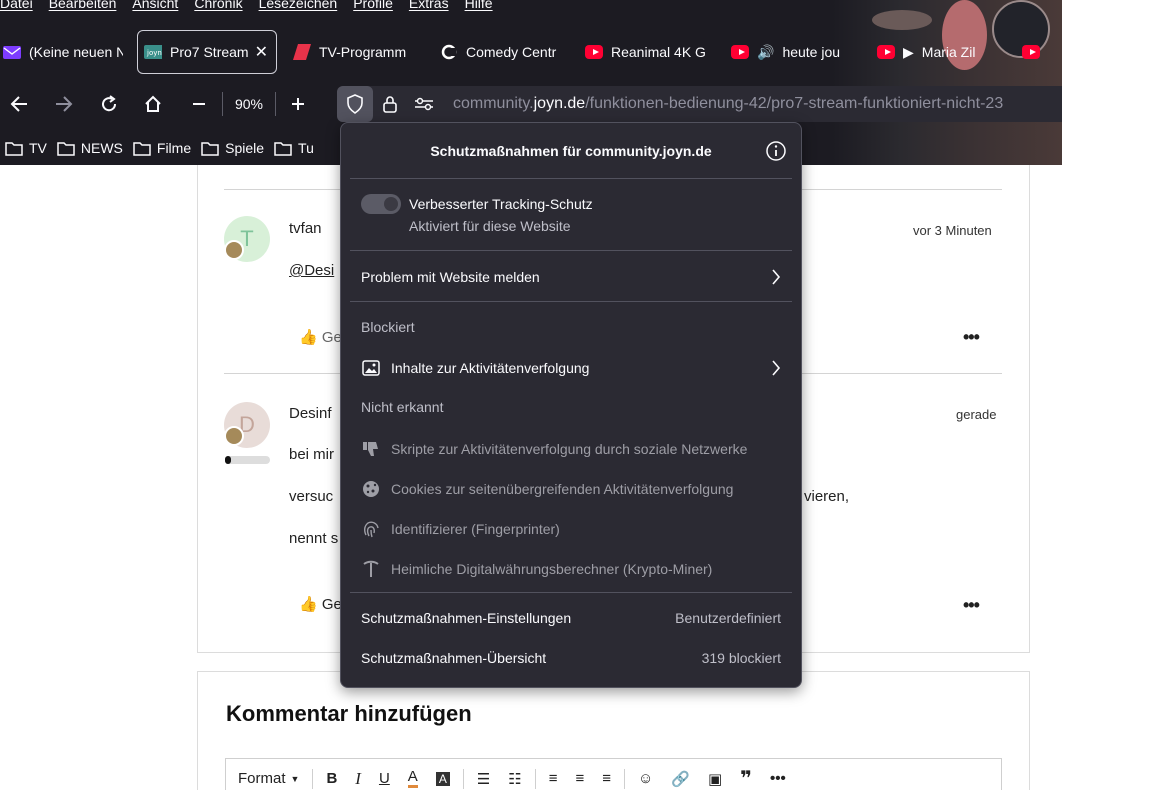 The width and height of the screenshot is (1152, 790). Describe the element at coordinates (776, 277) in the screenshot. I see `chevron-right-icon` at that location.